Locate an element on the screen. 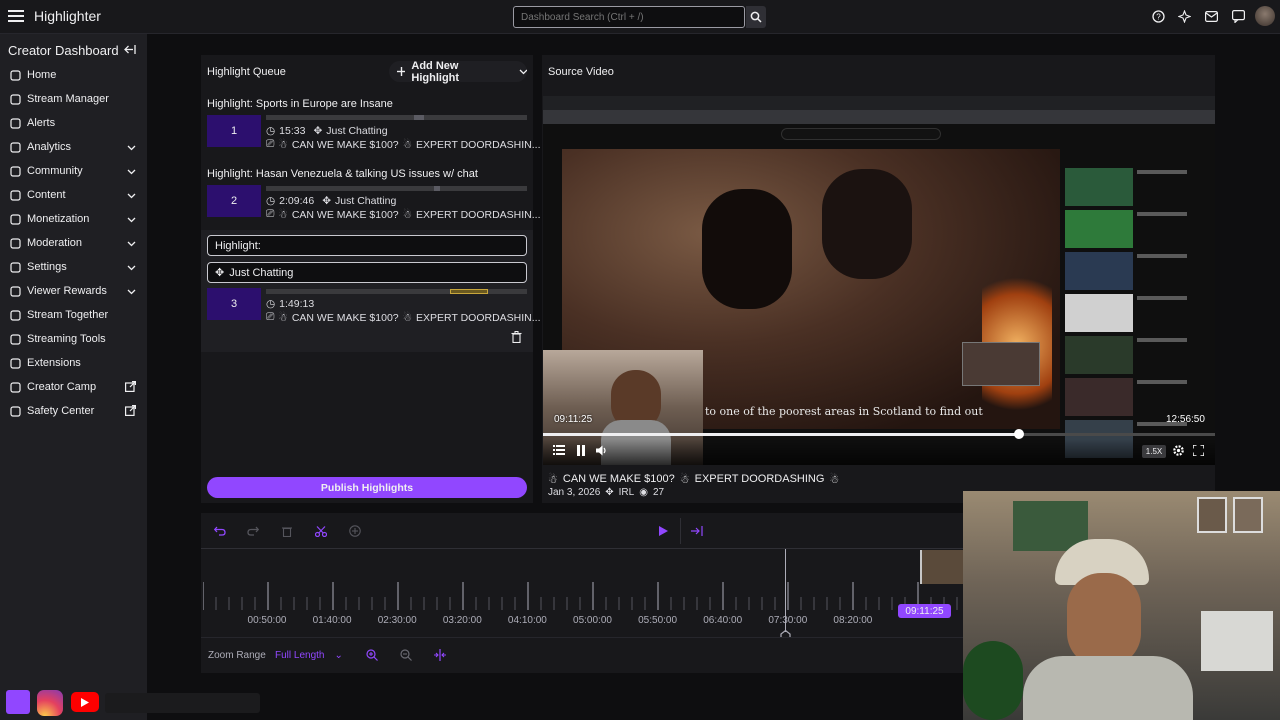 This screenshot has width=1280, height=720. timeline-tick-label: 07:30:00 is located at coordinates (788, 620).